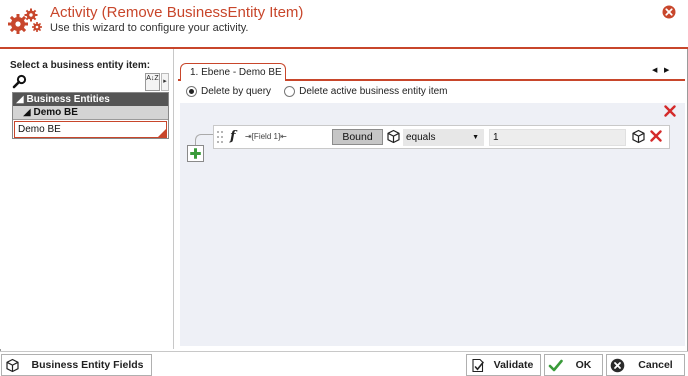 Image resolution: width=688 pixels, height=376 pixels. Describe the element at coordinates (666, 70) in the screenshot. I see `tab-next-icon: ▶` at that location.